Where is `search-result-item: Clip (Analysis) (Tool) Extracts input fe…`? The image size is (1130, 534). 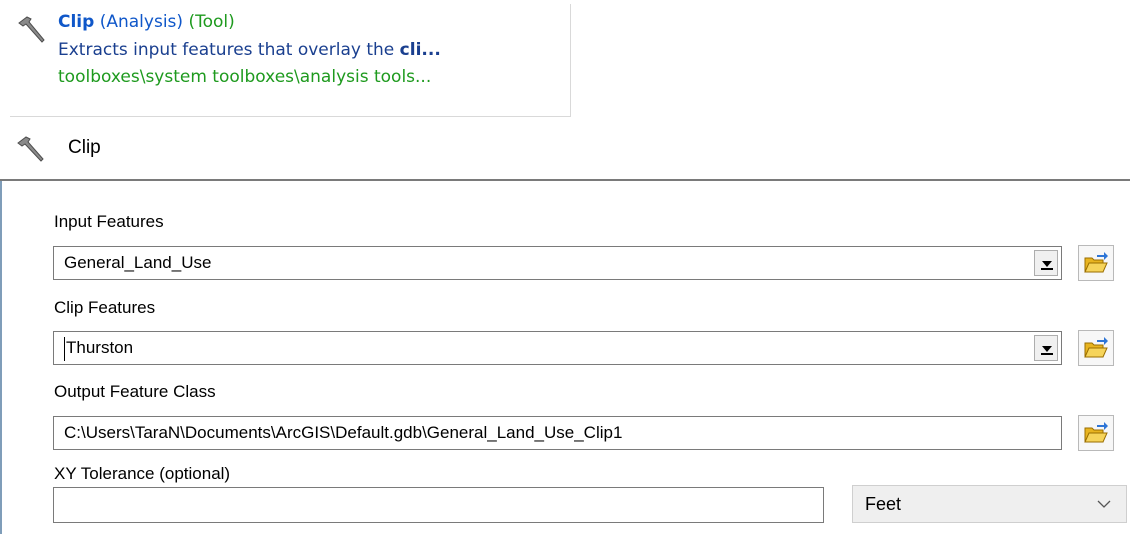
search-result-item: Clip (Analysis) (Tool) Extracts input fe… is located at coordinates (290, 60).